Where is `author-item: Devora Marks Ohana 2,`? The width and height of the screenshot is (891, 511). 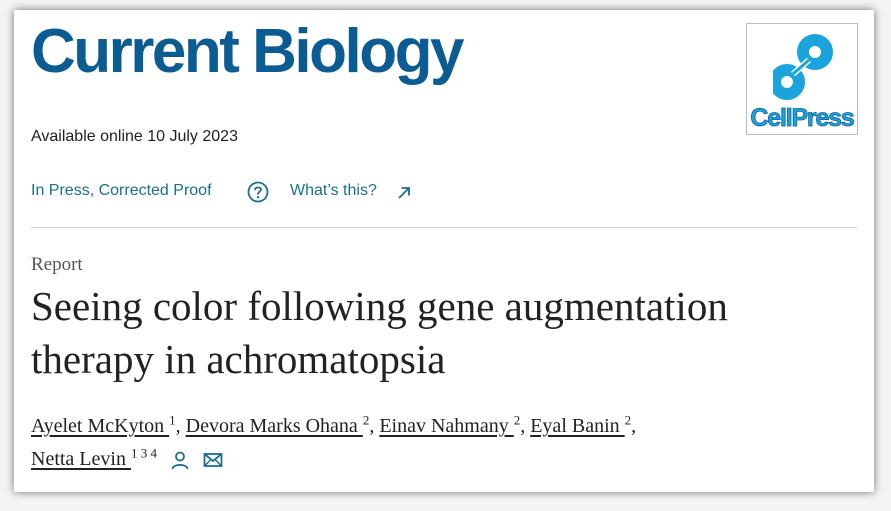
author-item: Devora Marks Ohana 2, is located at coordinates (283, 425).